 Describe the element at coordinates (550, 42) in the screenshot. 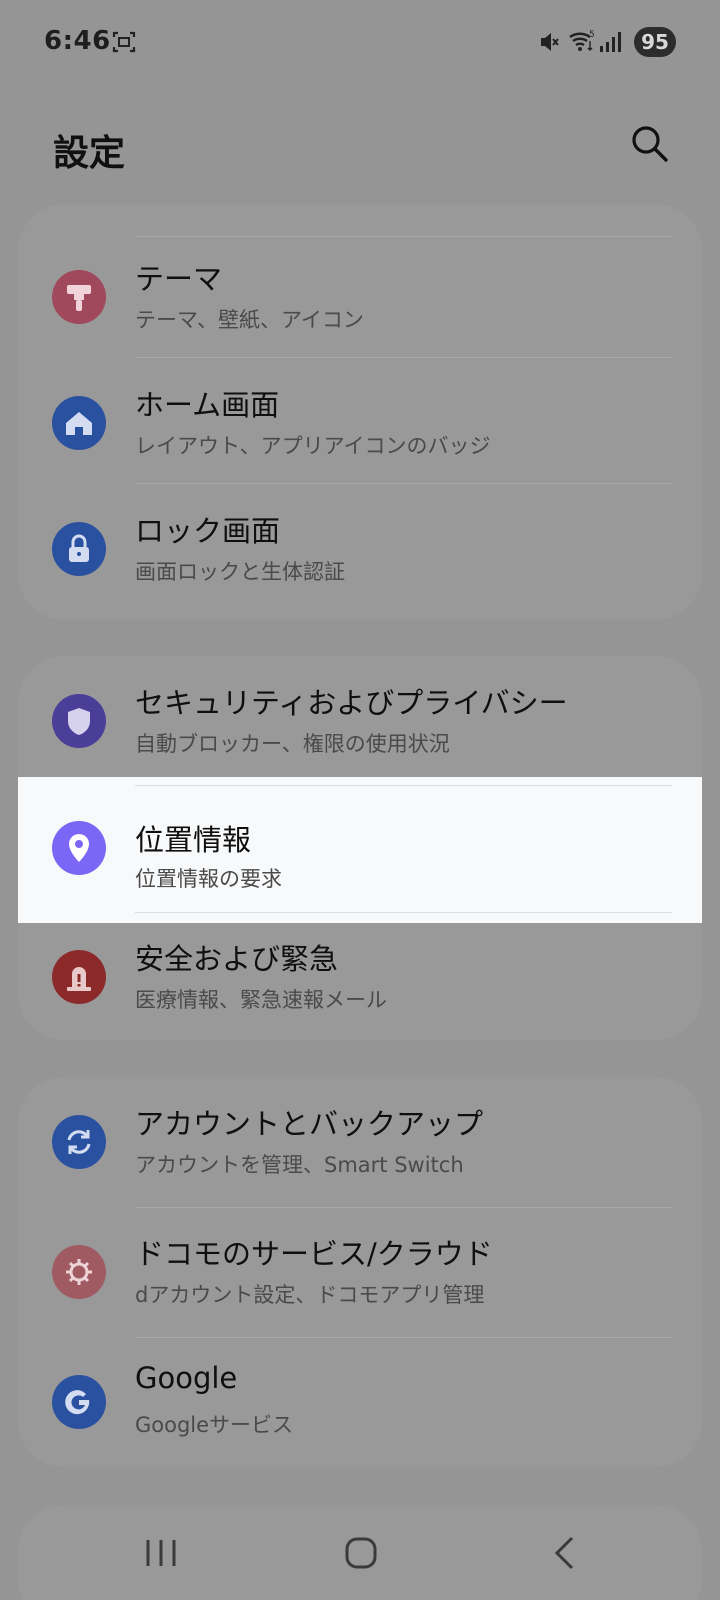

I see `mute-icon` at that location.